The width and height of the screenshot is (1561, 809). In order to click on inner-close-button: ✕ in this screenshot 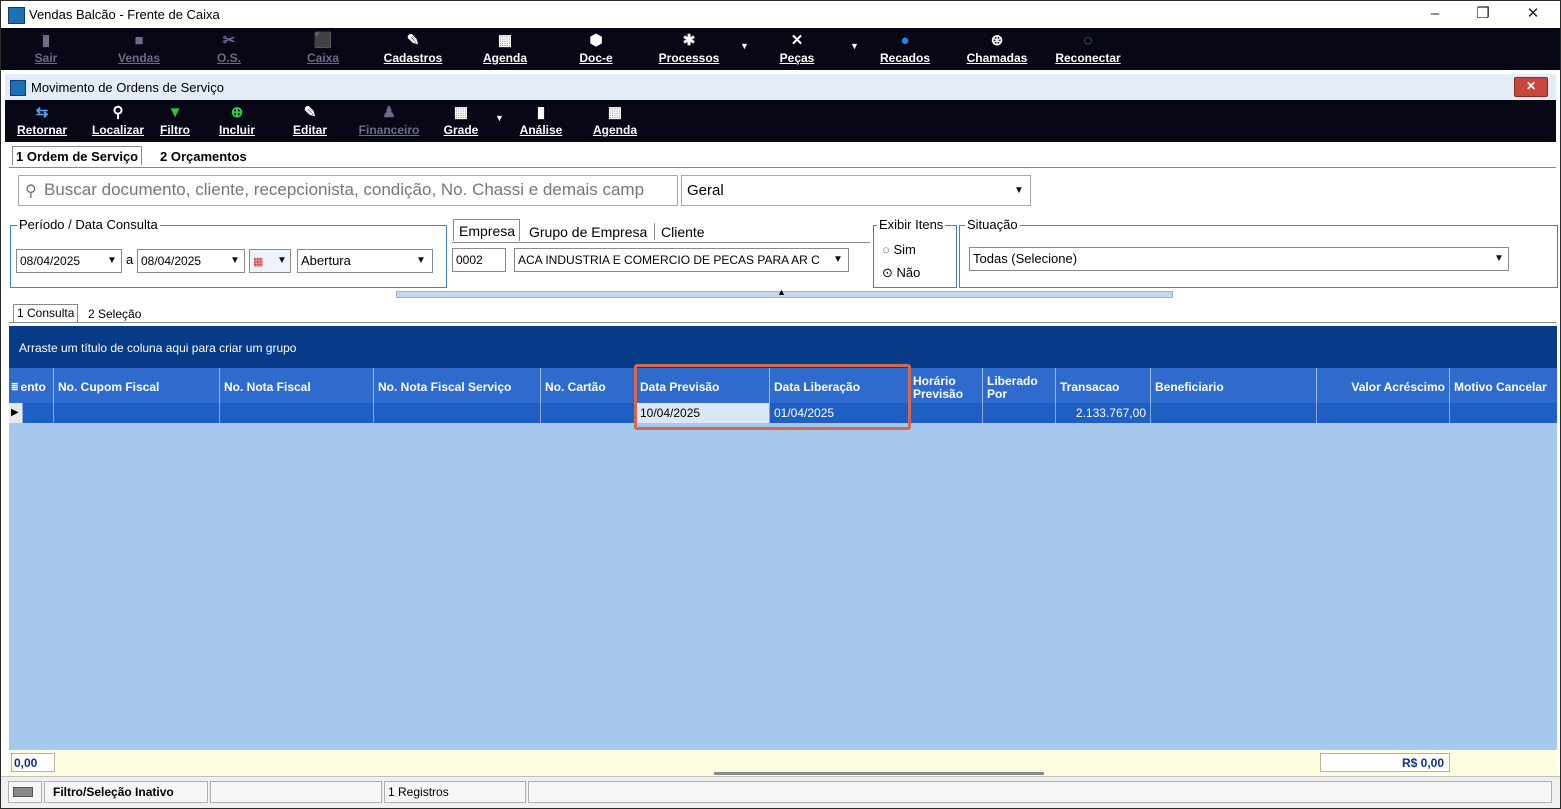, I will do `click(1531, 87)`.